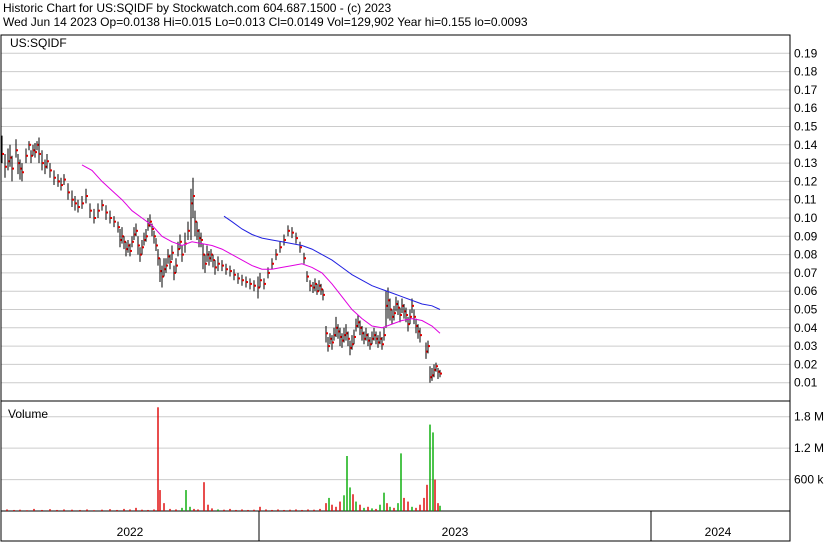  I want to click on price-tick-label: 0.04, so click(806, 328).